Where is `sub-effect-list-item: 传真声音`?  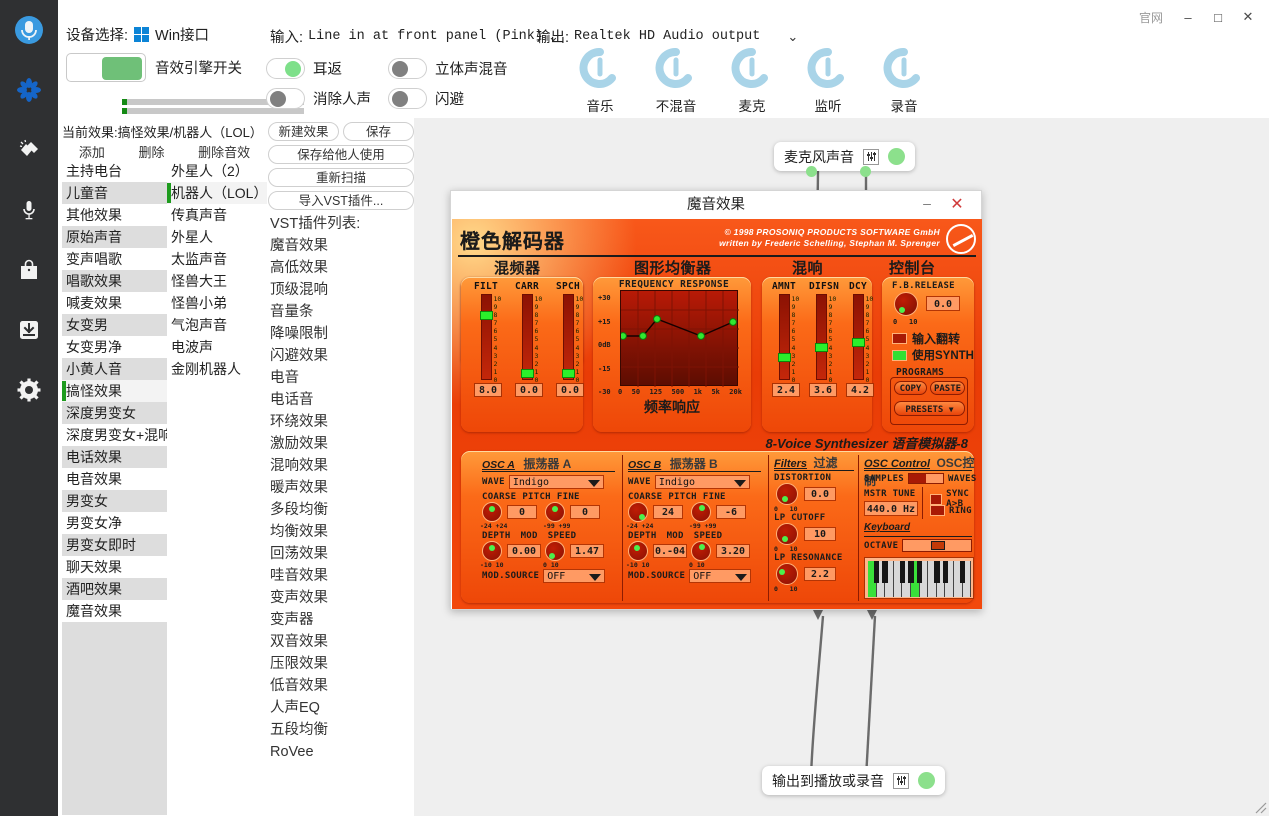
sub-effect-list-item: 传真声音 is located at coordinates (217, 215).